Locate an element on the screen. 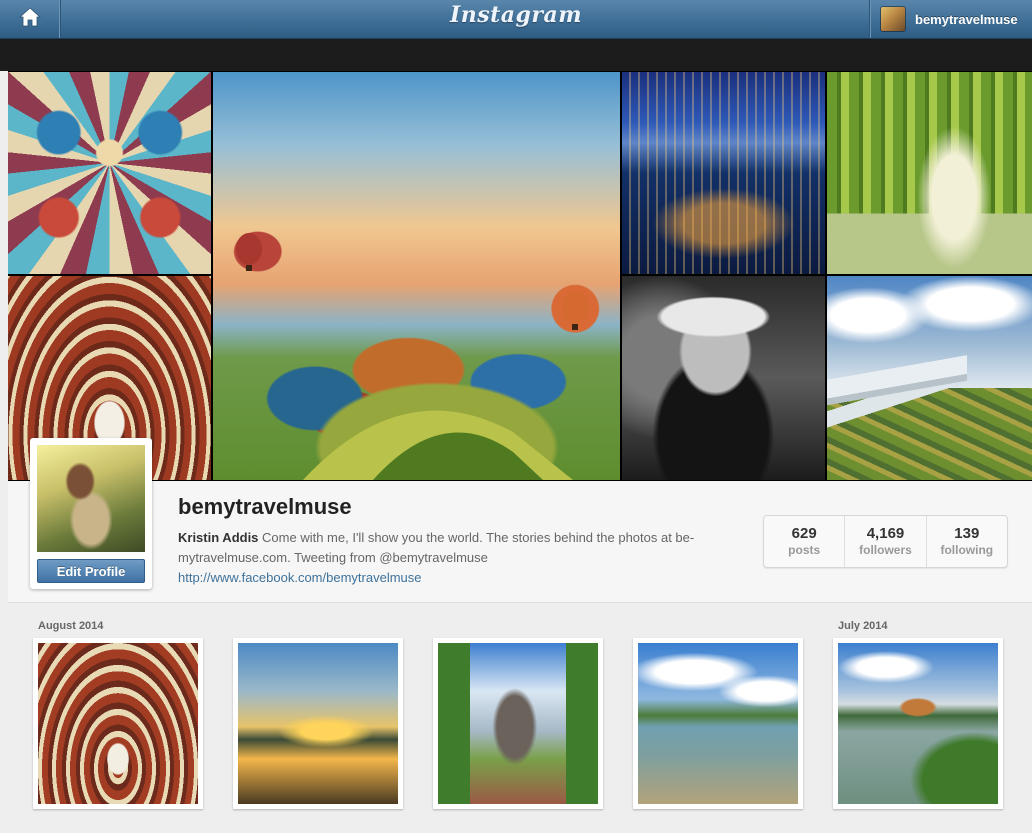 Image resolution: width=1032 pixels, height=833 pixels. month-label-july: July 2014 is located at coordinates (863, 626).